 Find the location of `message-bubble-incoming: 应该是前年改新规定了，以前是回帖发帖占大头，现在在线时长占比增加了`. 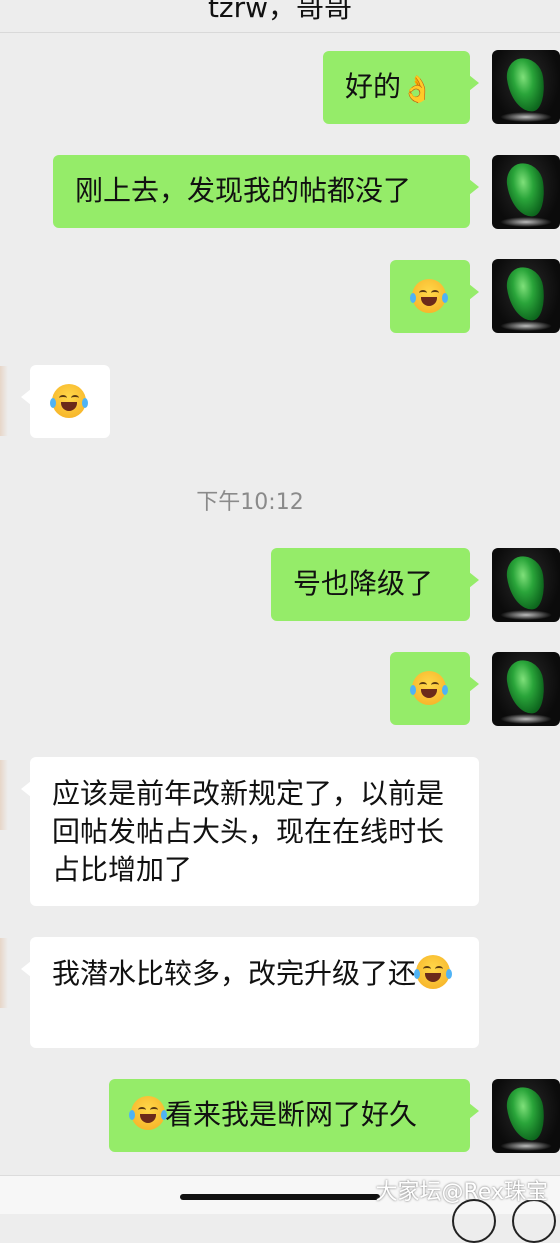

message-bubble-incoming: 应该是前年改新规定了，以前是回帖发帖占大头，现在在线时长占比增加了 is located at coordinates (250, 831).